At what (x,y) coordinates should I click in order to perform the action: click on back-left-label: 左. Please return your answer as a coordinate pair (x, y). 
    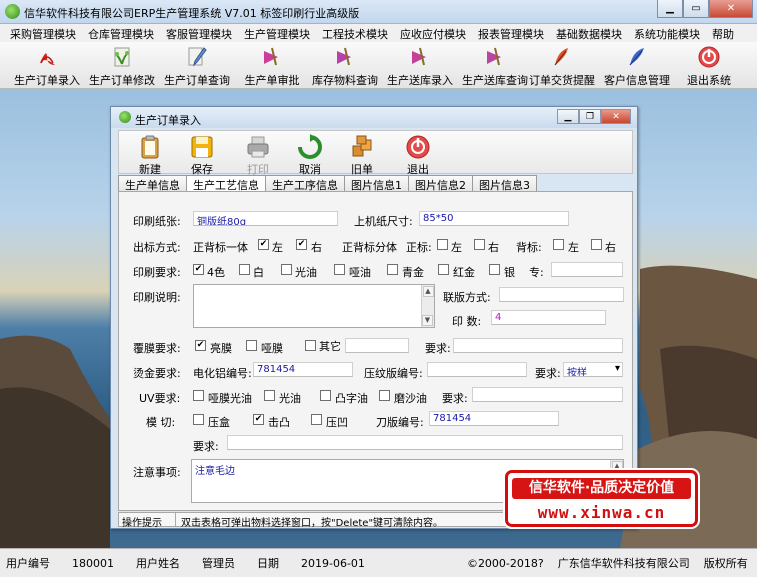
    Looking at the image, I should click on (573, 247).